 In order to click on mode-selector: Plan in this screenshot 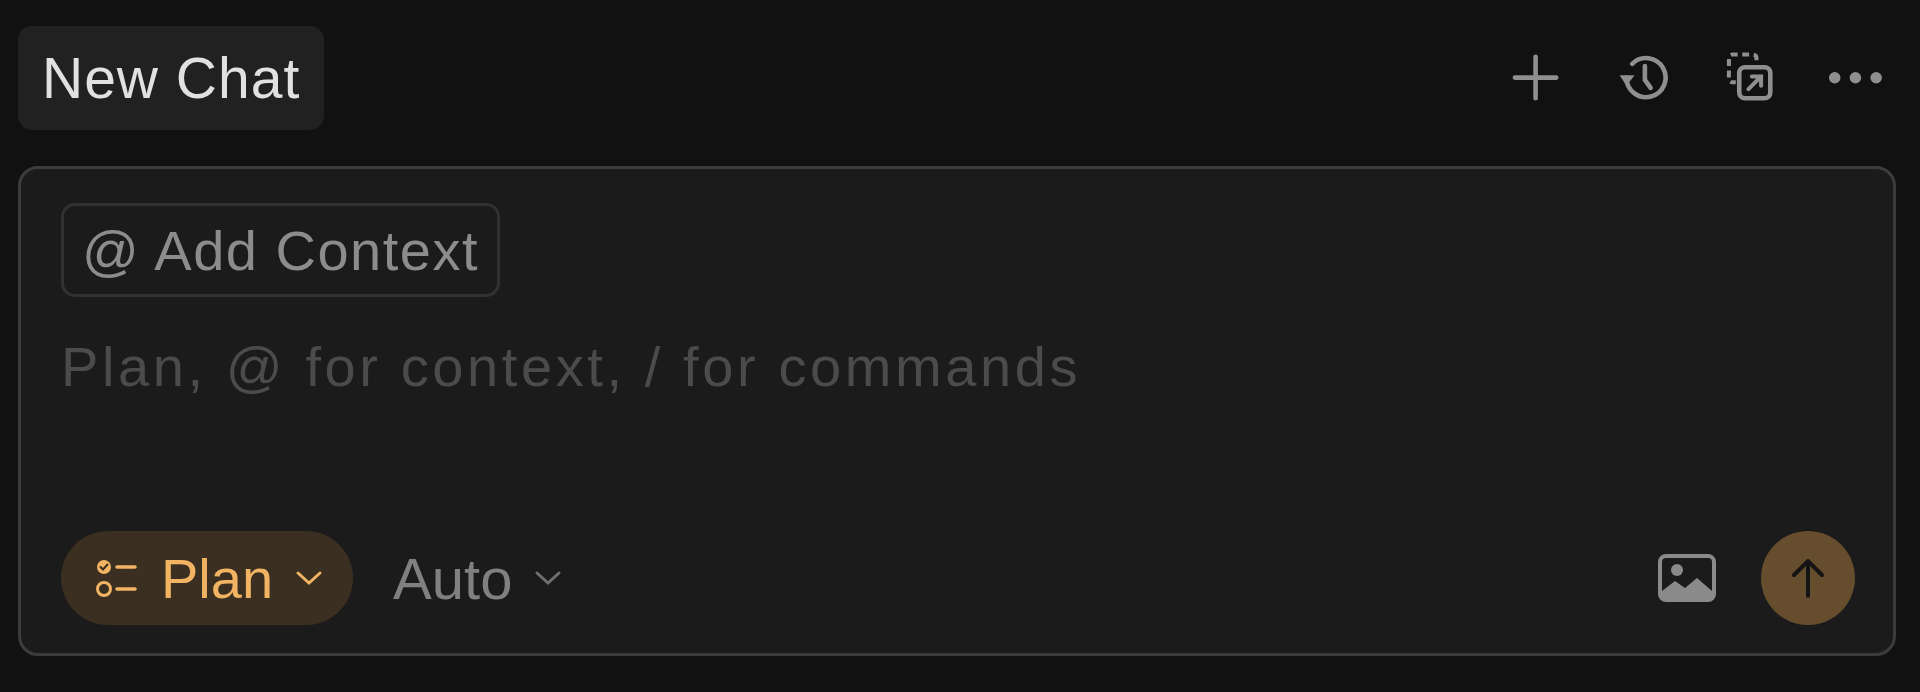, I will do `click(207, 578)`.